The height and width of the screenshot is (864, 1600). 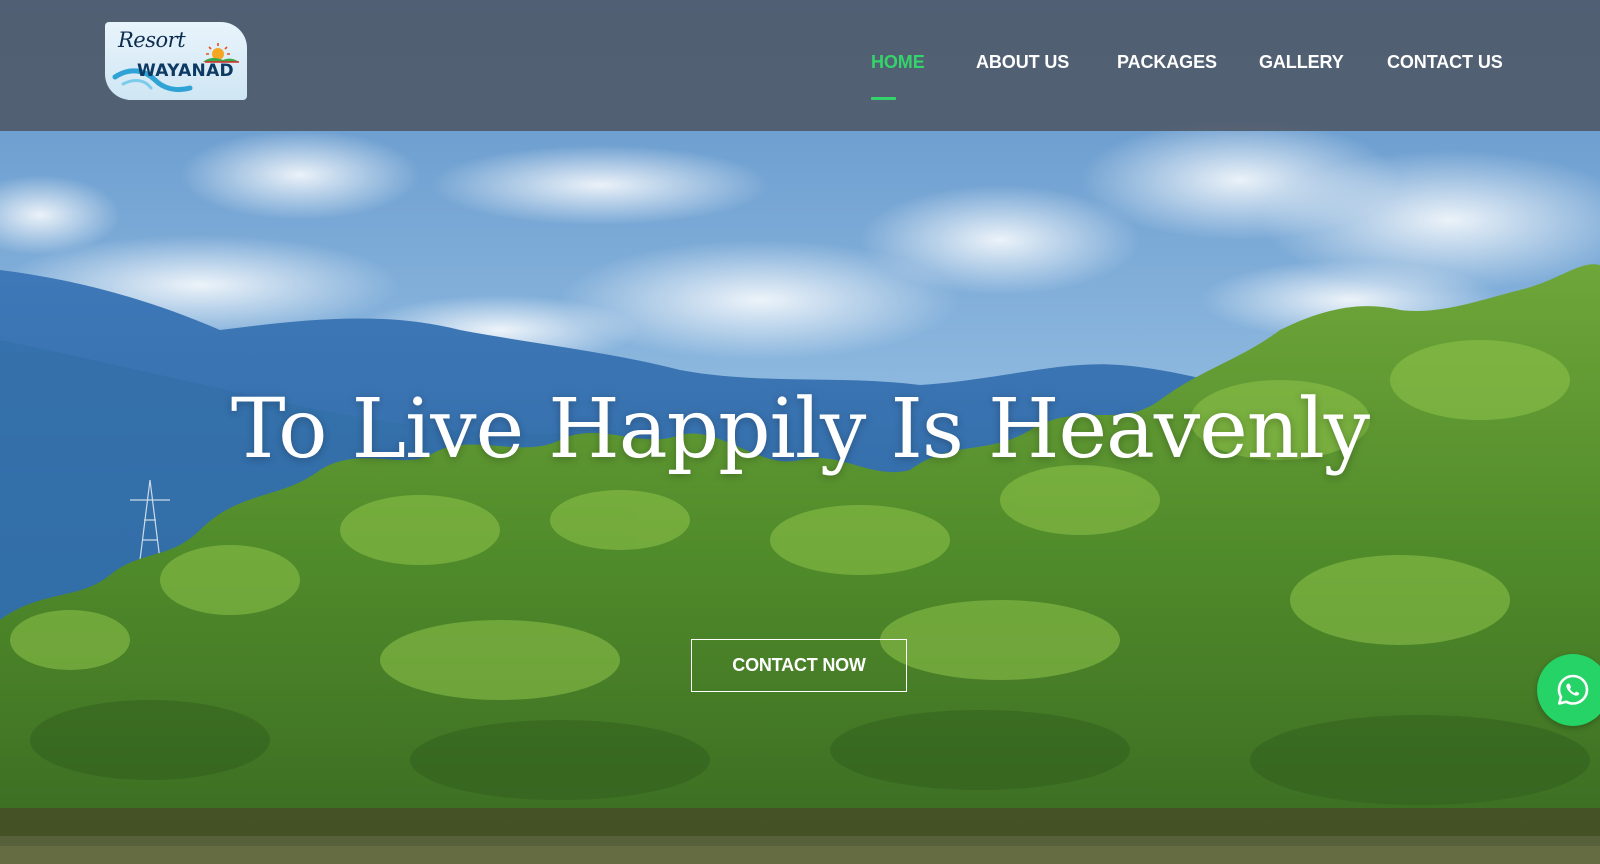 What do you see at coordinates (1445, 76) in the screenshot?
I see `nav-item-contact-us: CONTACT US` at bounding box center [1445, 76].